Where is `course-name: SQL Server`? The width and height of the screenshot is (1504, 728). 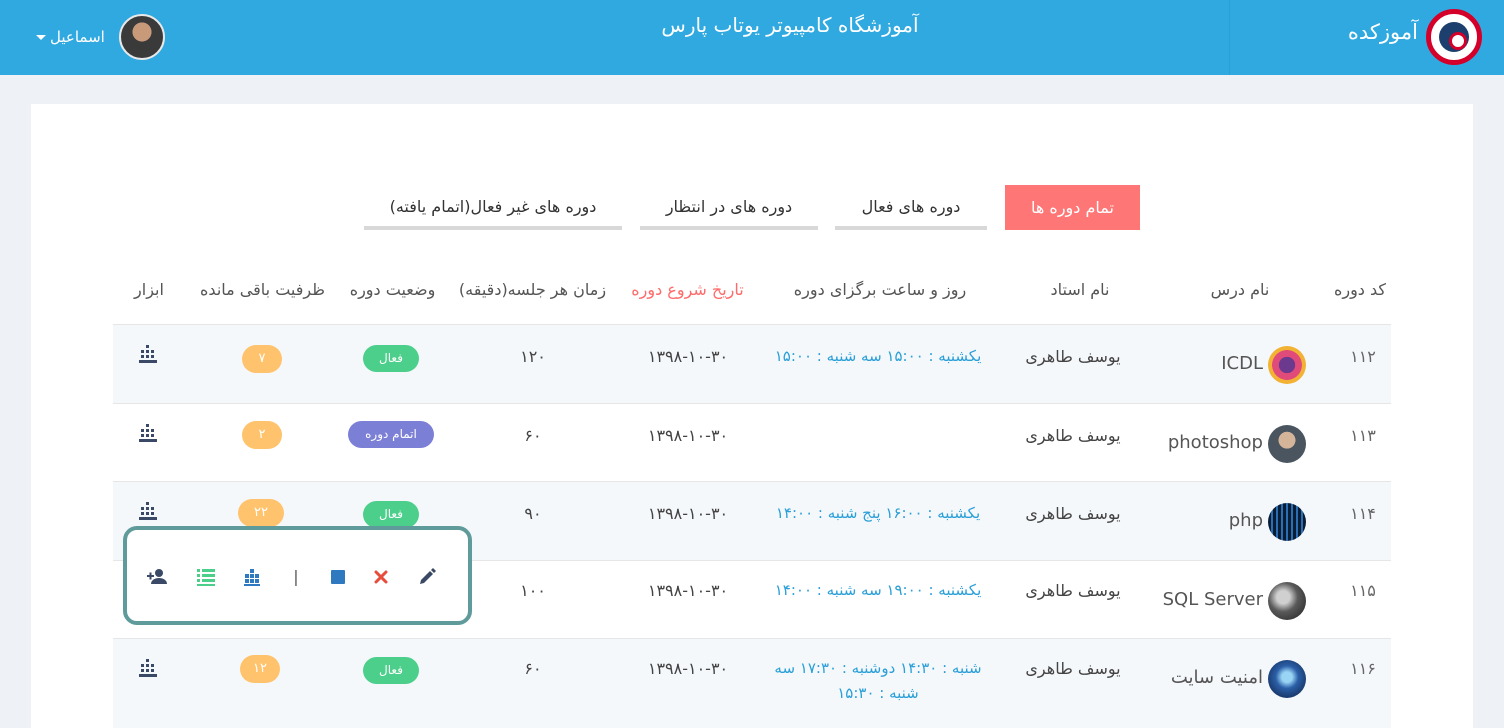 course-name: SQL Server is located at coordinates (1203, 599).